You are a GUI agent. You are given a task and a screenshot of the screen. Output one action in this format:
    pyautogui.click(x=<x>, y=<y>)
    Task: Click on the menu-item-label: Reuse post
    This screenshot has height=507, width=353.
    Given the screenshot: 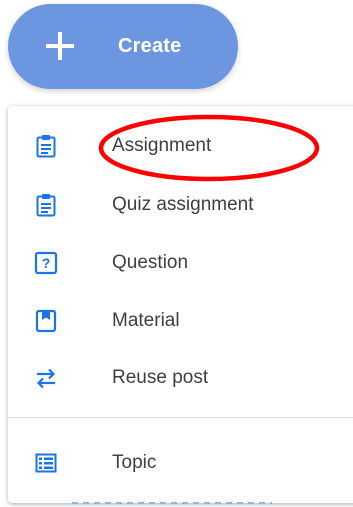 What is the action you would take?
    pyautogui.click(x=160, y=377)
    